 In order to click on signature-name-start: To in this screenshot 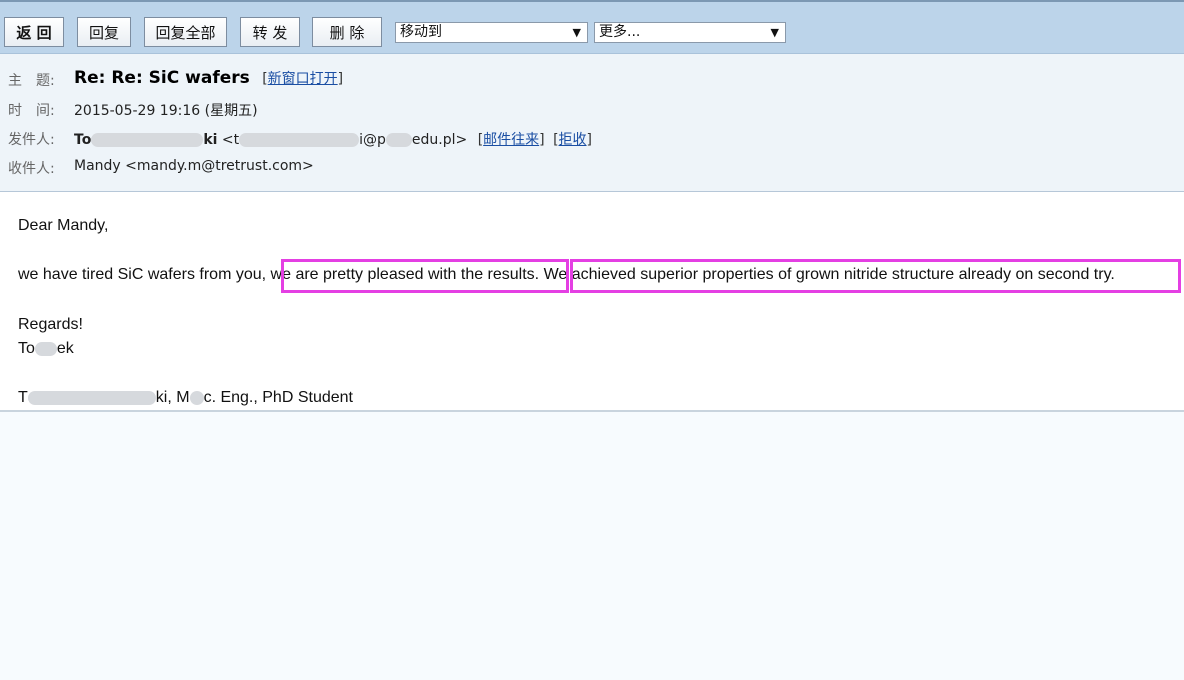, I will do `click(26, 348)`.